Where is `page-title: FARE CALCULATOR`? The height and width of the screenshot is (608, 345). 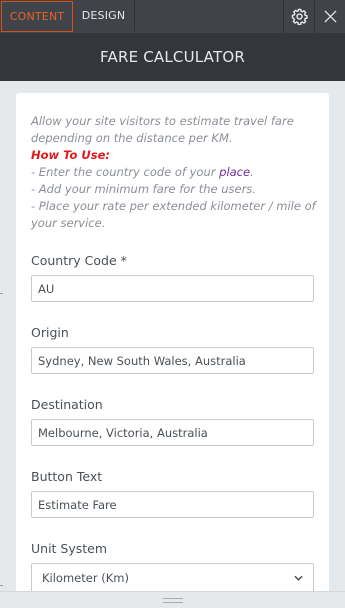 page-title: FARE CALCULATOR is located at coordinates (172, 57).